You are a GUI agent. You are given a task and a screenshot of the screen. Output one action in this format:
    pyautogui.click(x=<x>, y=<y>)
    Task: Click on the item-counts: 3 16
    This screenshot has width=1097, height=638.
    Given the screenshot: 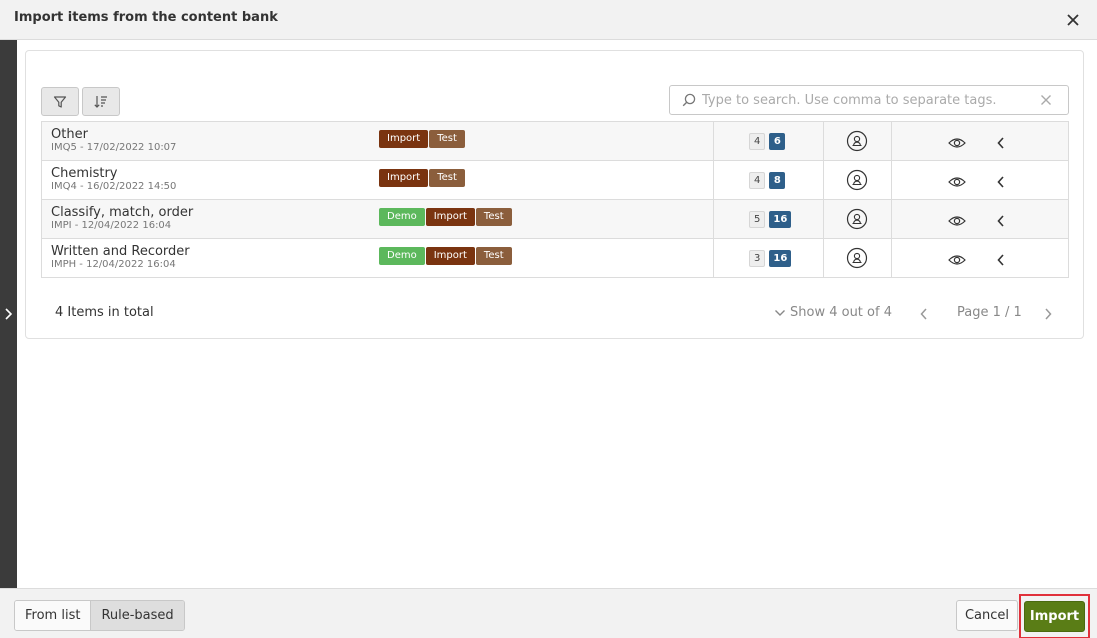 What is the action you would take?
    pyautogui.click(x=770, y=258)
    